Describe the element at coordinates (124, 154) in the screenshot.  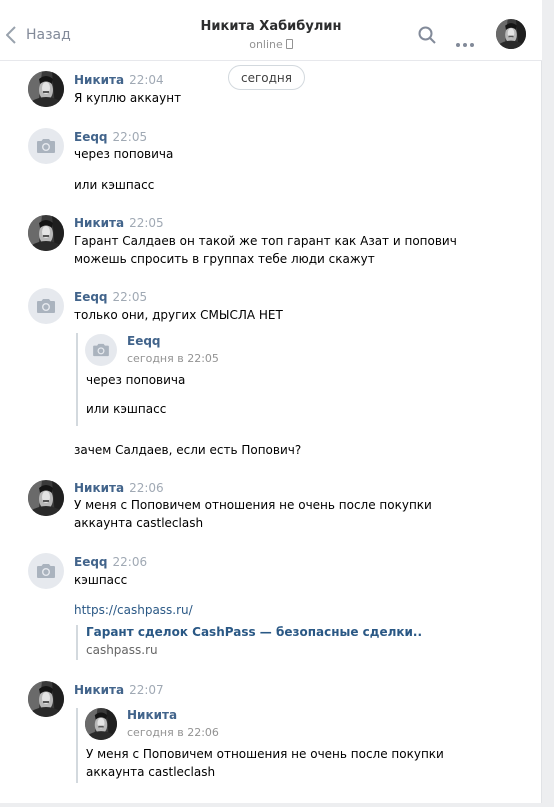
I see `message-text: через поповича` at that location.